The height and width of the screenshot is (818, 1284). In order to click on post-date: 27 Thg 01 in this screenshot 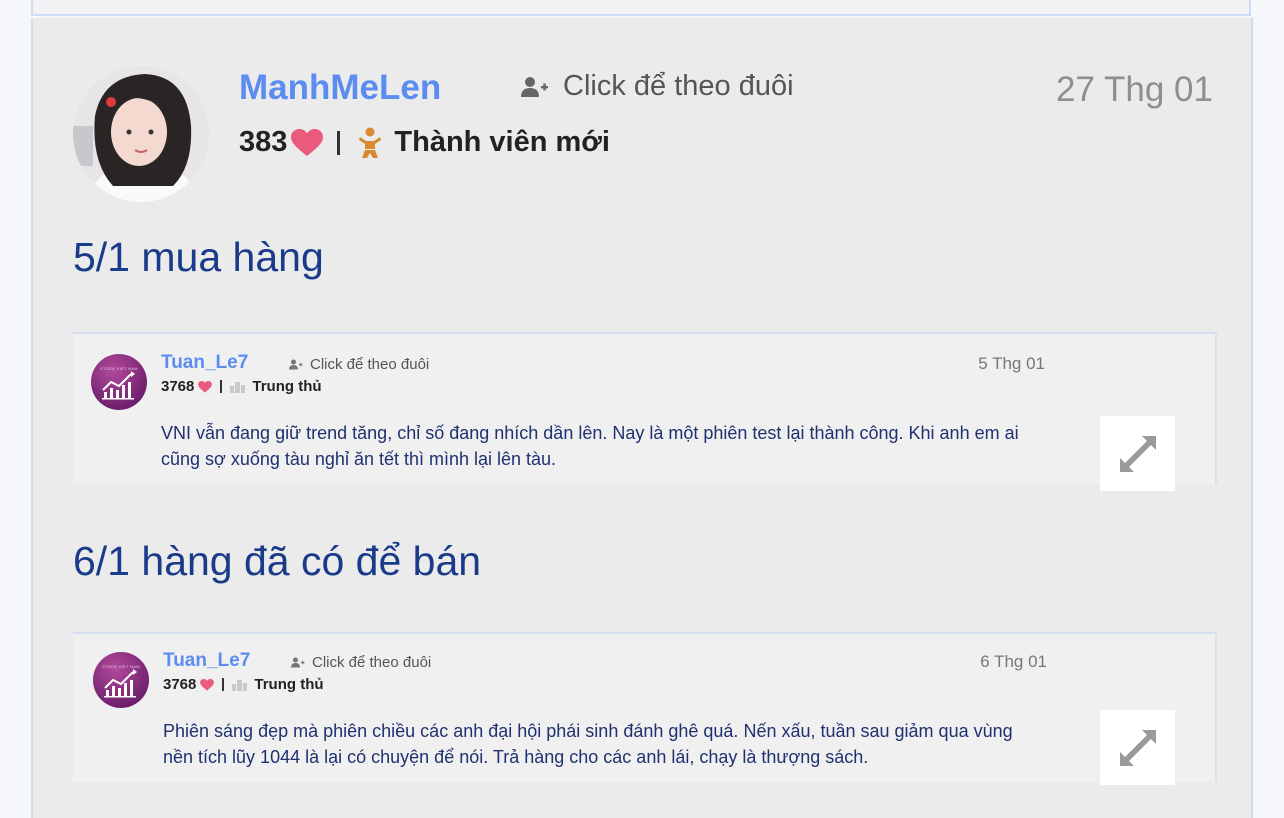, I will do `click(1134, 89)`.